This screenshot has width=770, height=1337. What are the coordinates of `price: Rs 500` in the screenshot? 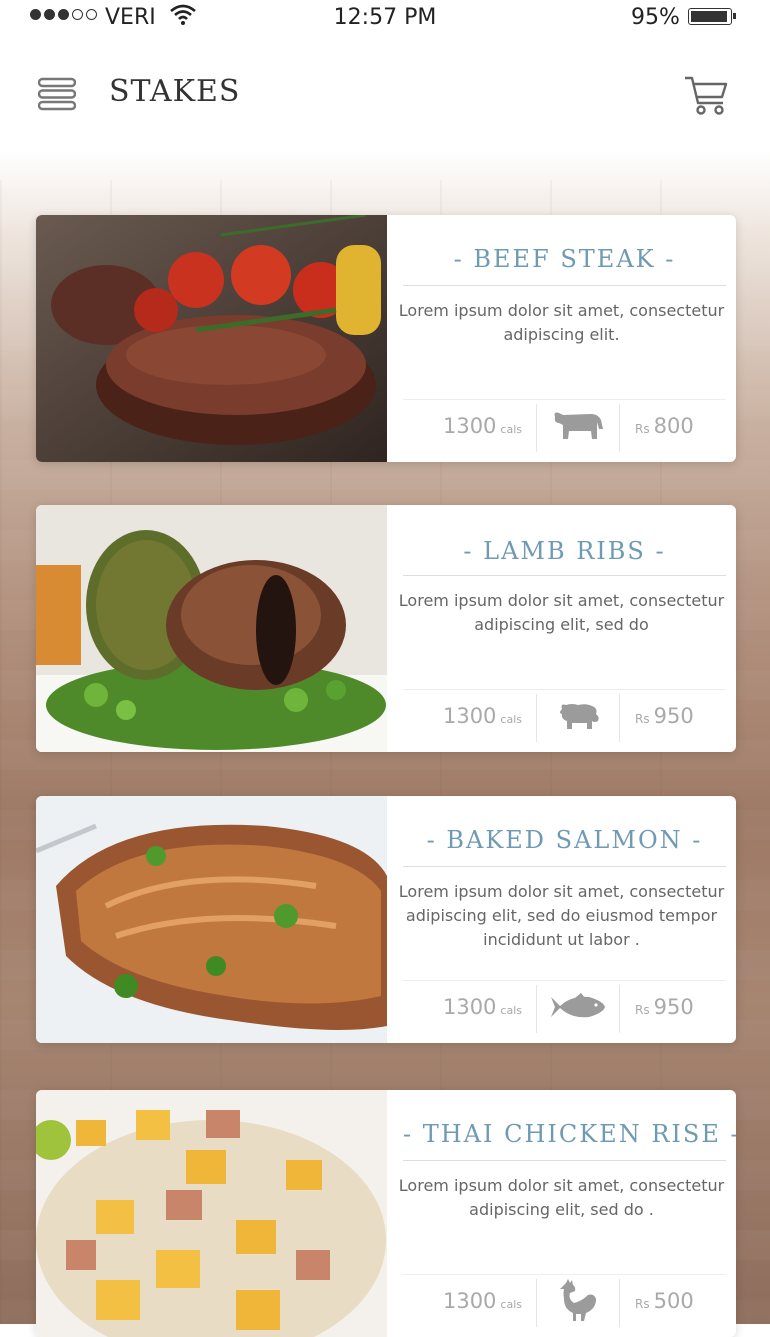 It's located at (673, 1301).